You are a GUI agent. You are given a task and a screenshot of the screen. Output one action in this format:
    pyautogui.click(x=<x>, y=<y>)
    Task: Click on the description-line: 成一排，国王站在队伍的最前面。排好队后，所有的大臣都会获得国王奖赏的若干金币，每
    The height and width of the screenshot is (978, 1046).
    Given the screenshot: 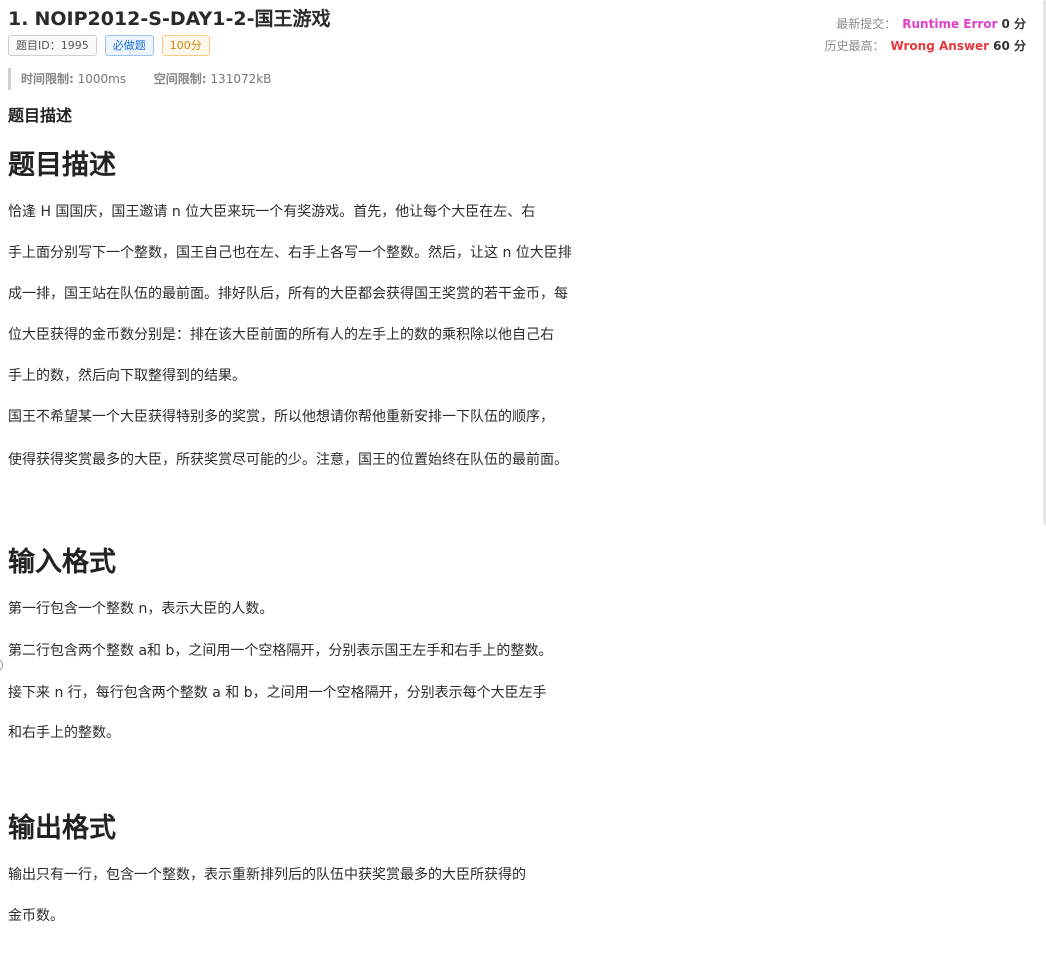 What is the action you would take?
    pyautogui.click(x=288, y=294)
    